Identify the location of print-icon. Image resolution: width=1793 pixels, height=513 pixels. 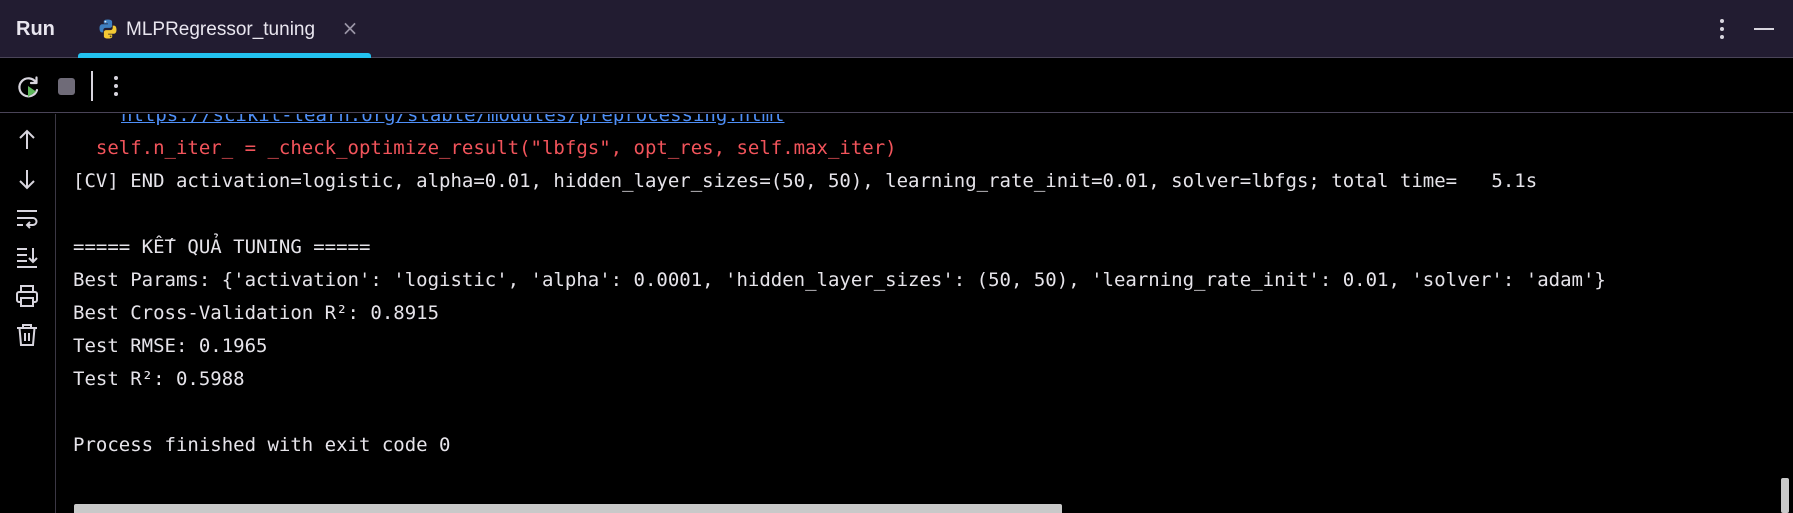
(27, 296).